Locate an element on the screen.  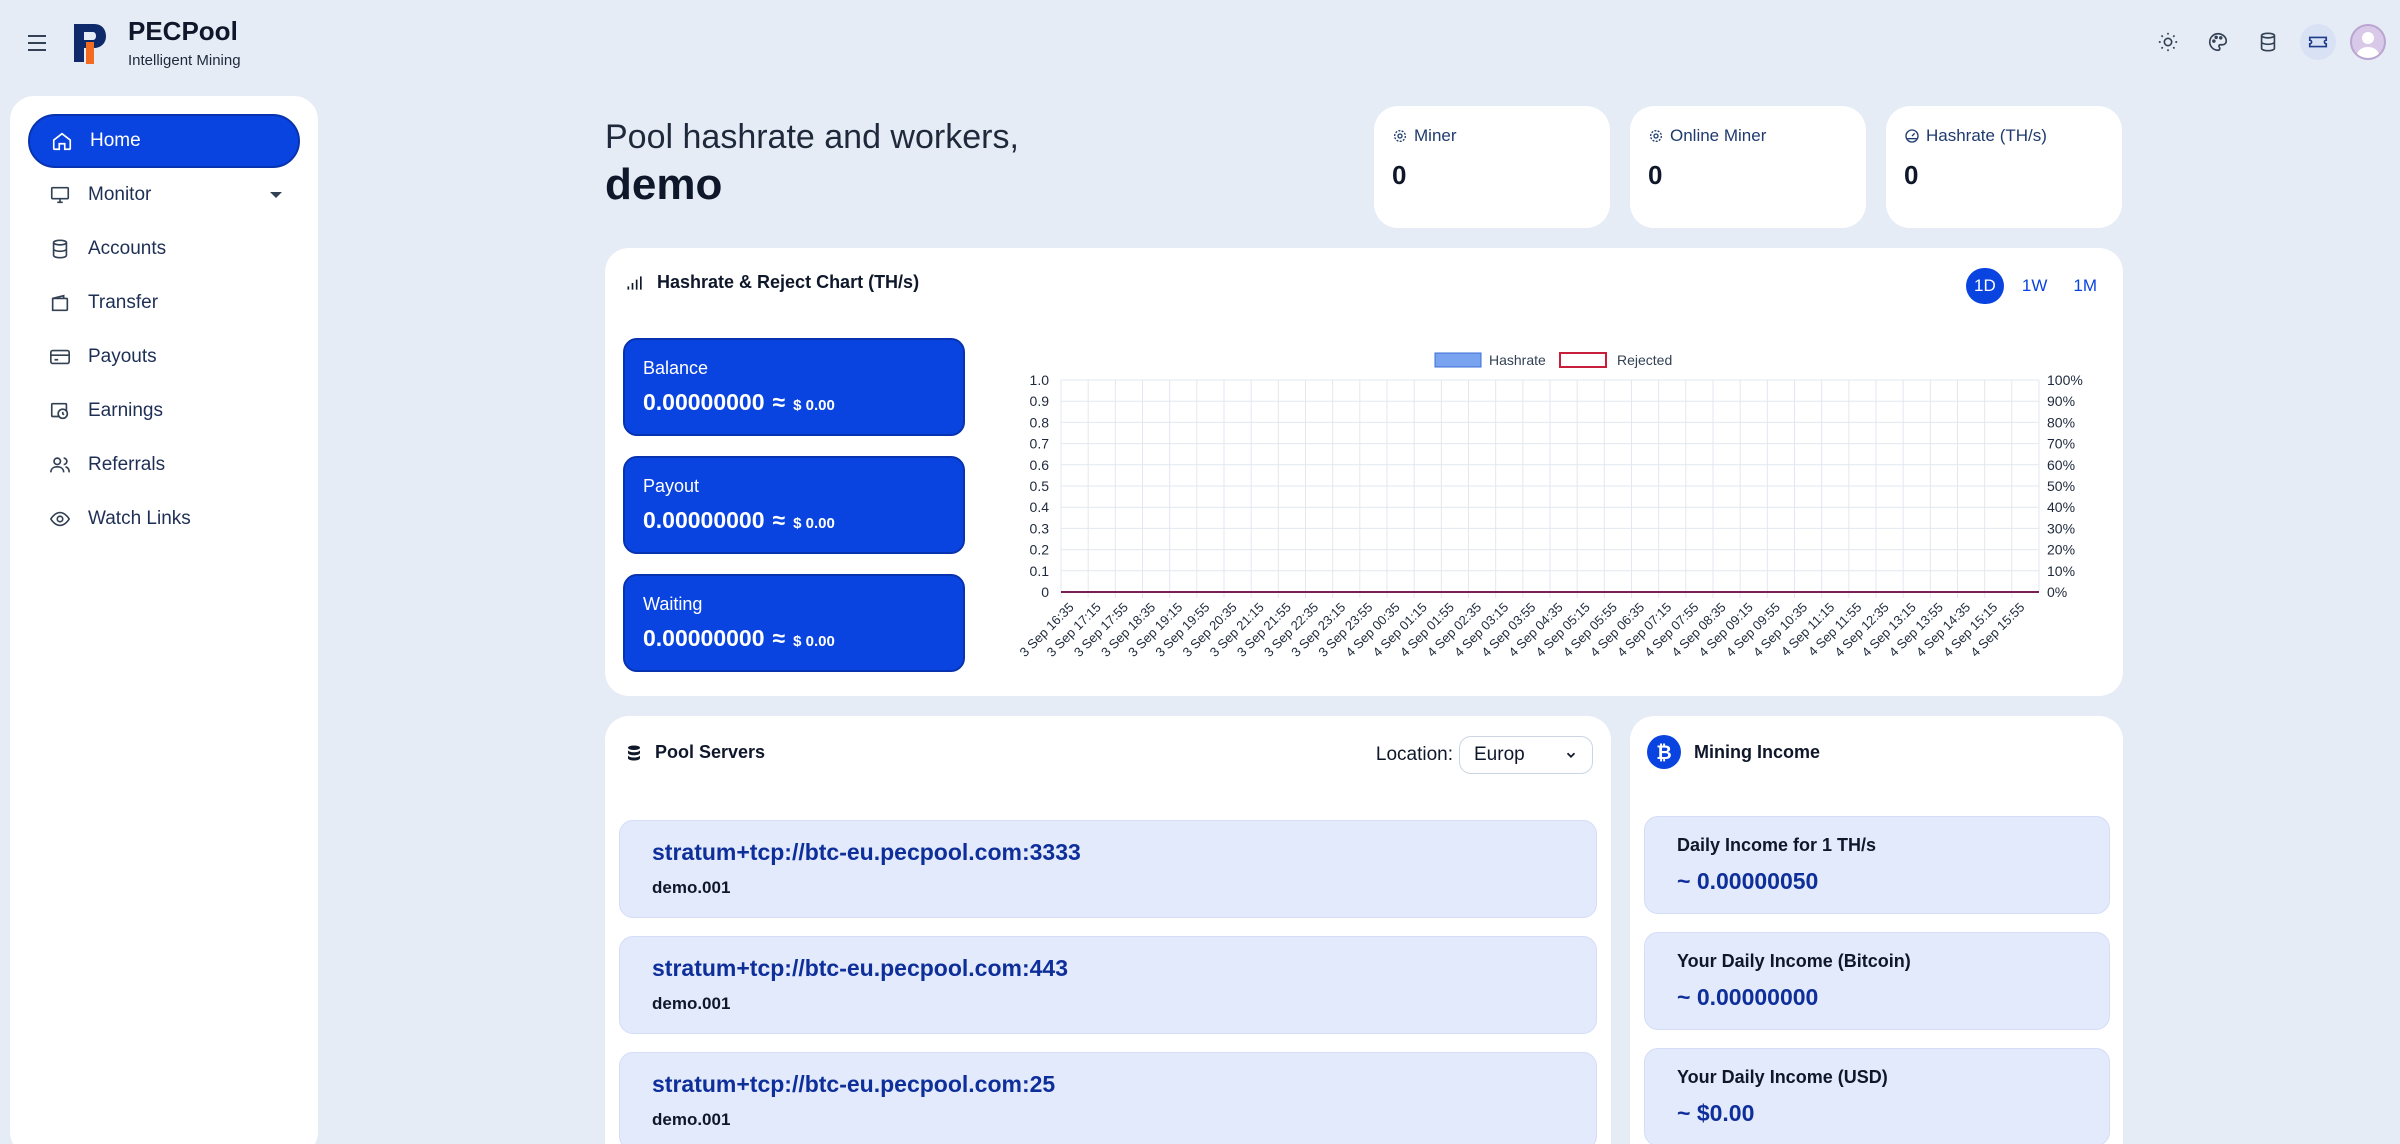
sun-icon is located at coordinates (2168, 42).